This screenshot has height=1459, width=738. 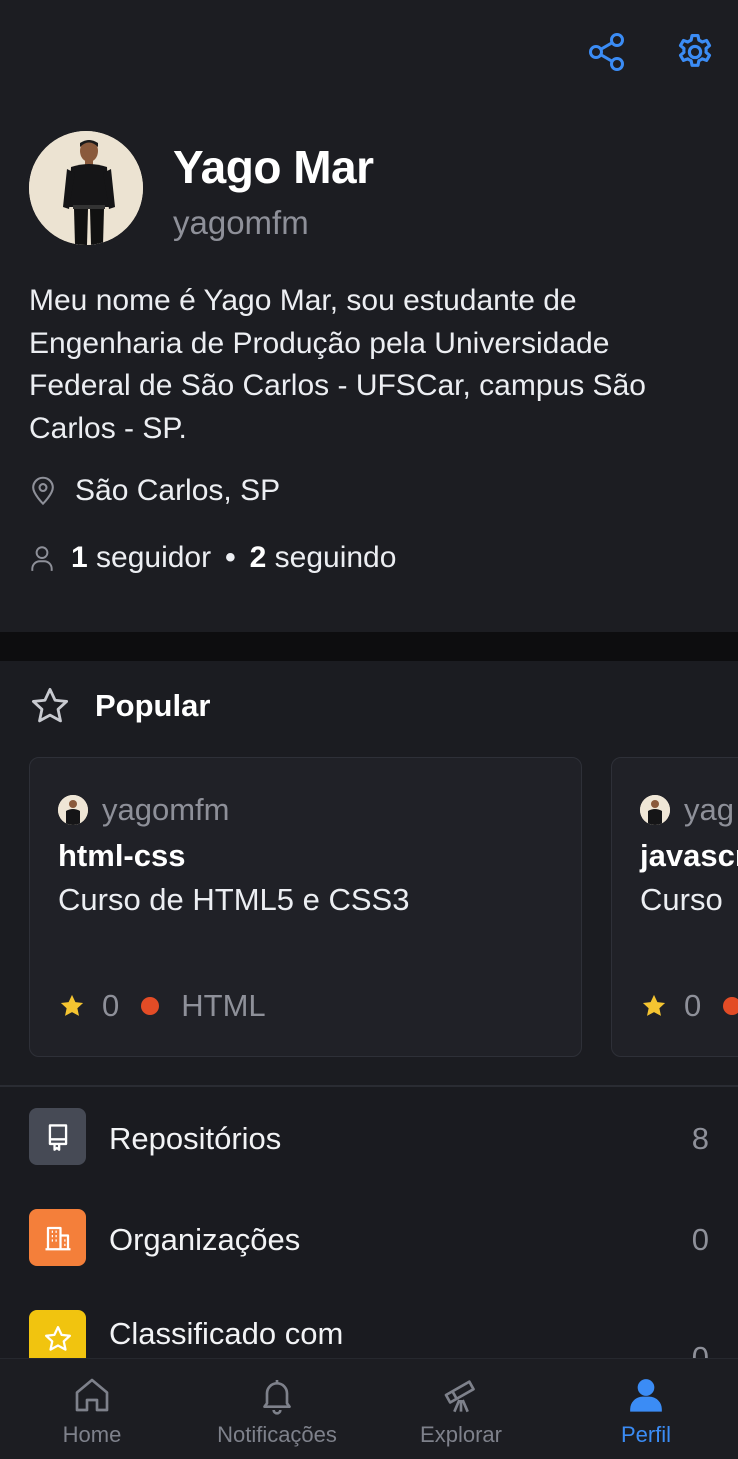 What do you see at coordinates (79, 557) in the screenshot?
I see `followers-count: 1` at bounding box center [79, 557].